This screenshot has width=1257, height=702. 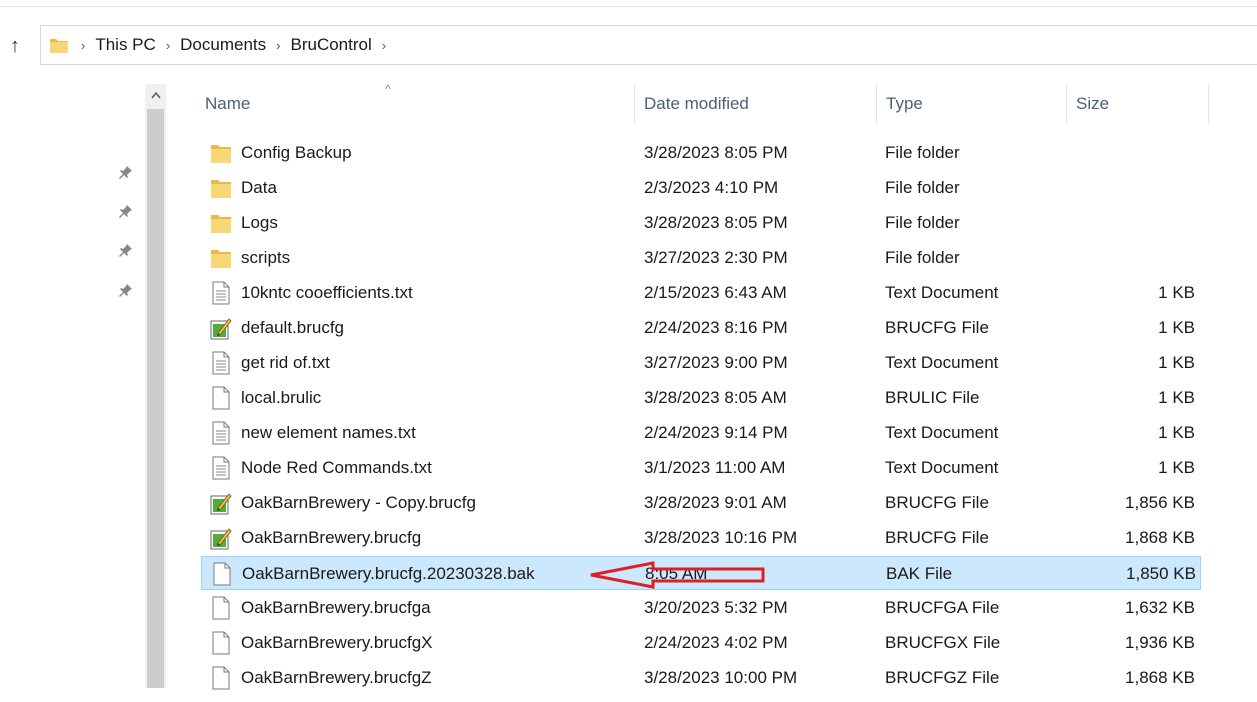 I want to click on file-date-modified: 3/27/2023 2:30 PM, so click(x=716, y=257).